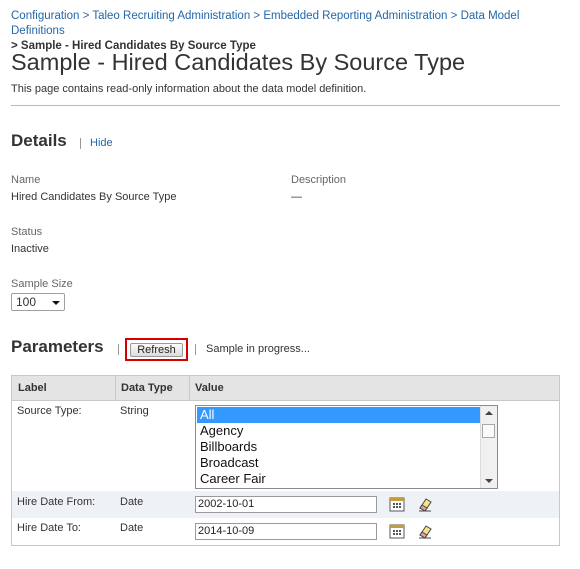 The height and width of the screenshot is (569, 580). I want to click on column-header-value: Value, so click(209, 388).